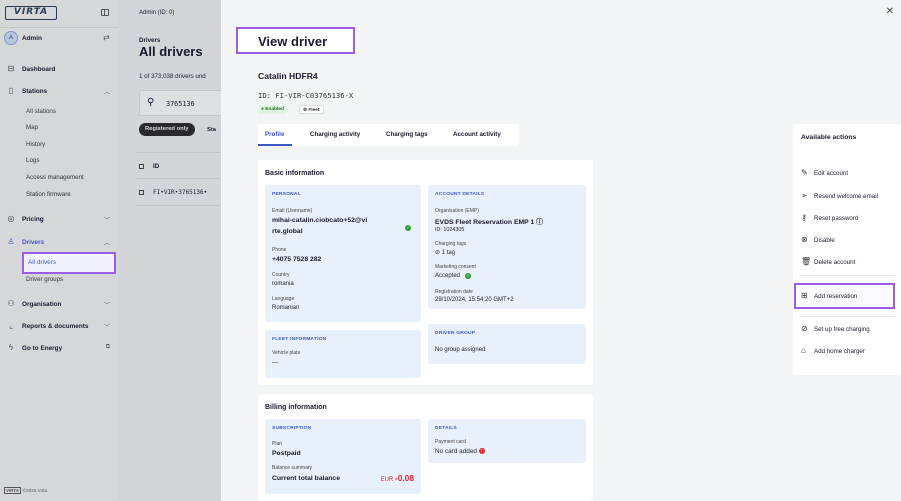 This screenshot has height=501, width=901. I want to click on disable-button: ⊗ Disable, so click(818, 239).